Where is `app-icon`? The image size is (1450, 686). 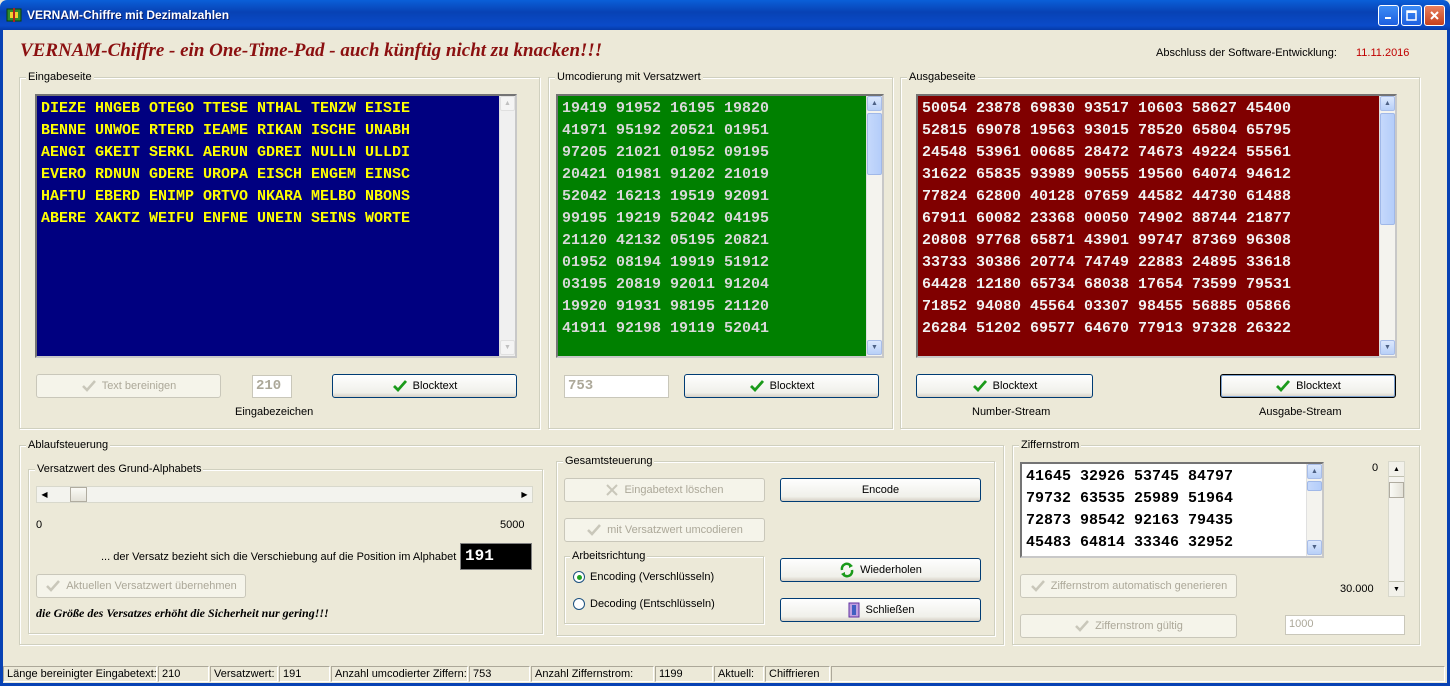
app-icon is located at coordinates (14, 15).